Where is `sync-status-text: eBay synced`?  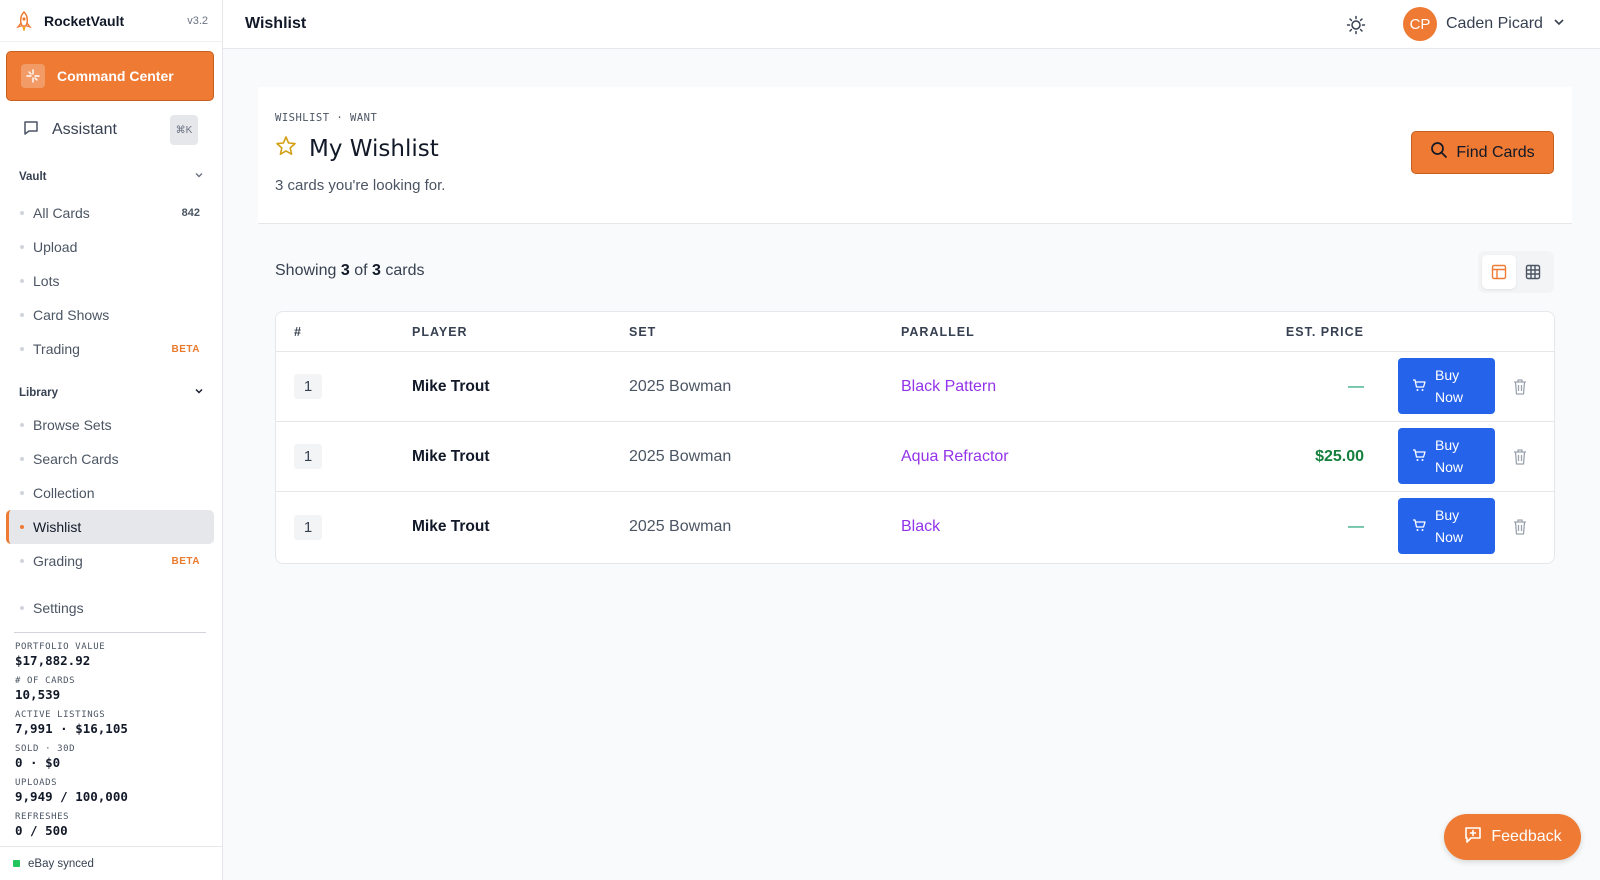 sync-status-text: eBay synced is located at coordinates (61, 863).